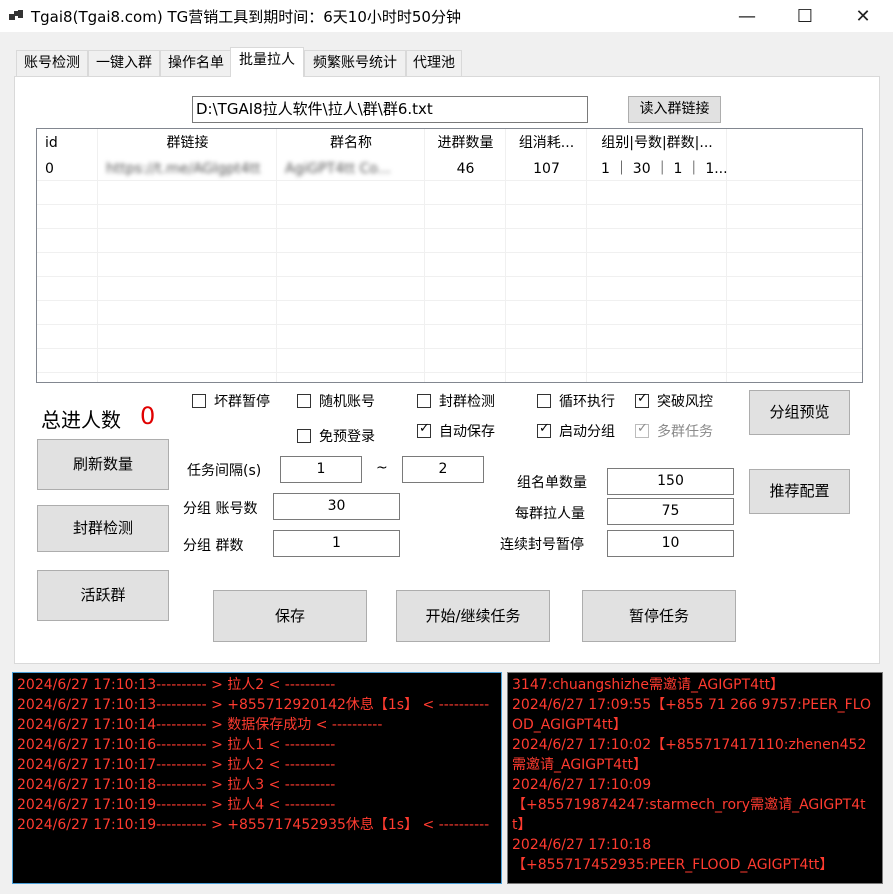 Image resolution: width=893 pixels, height=894 pixels. Describe the element at coordinates (863, 16) in the screenshot. I see `close-button: ✕` at that location.